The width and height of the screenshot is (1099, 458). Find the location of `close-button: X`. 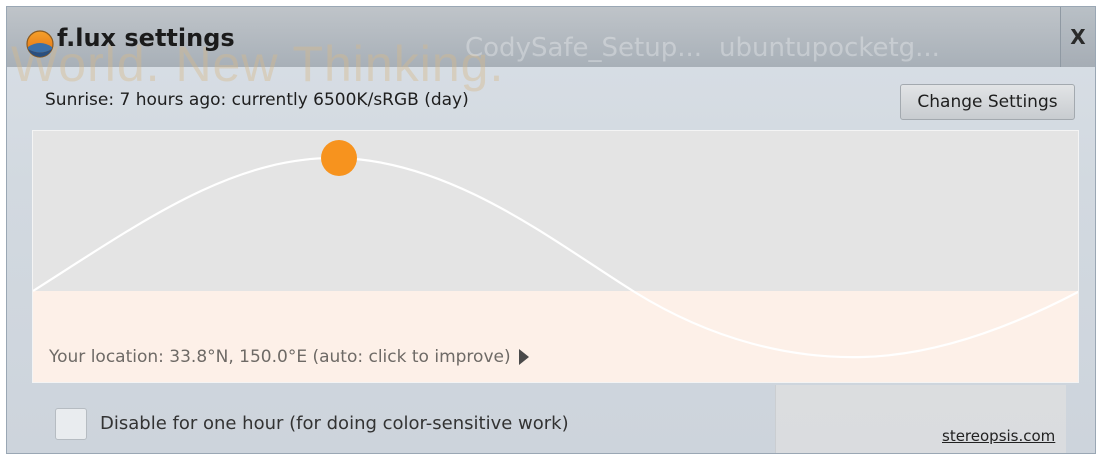

close-button: X is located at coordinates (1077, 37).